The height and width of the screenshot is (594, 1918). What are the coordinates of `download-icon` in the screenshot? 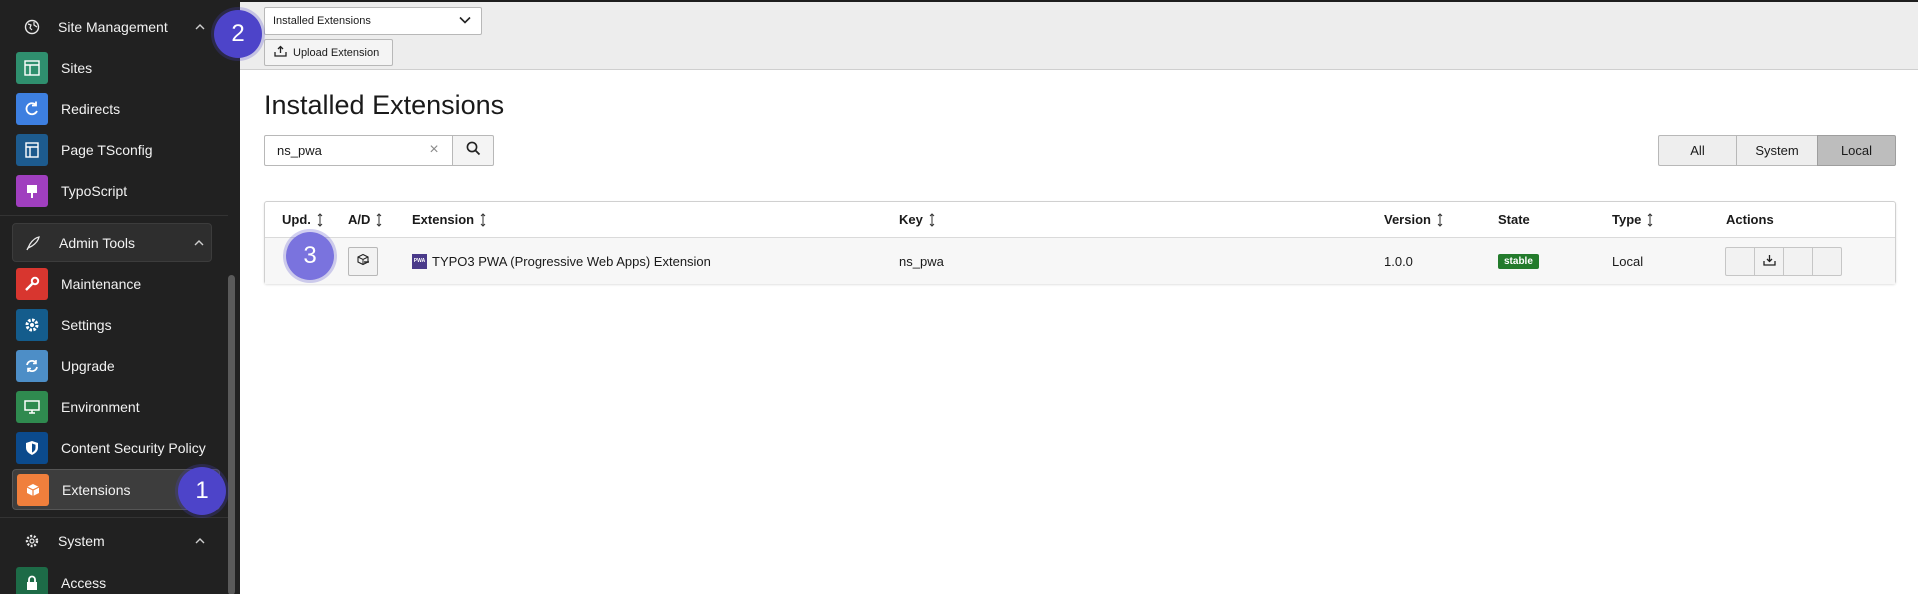 It's located at (1769, 261).